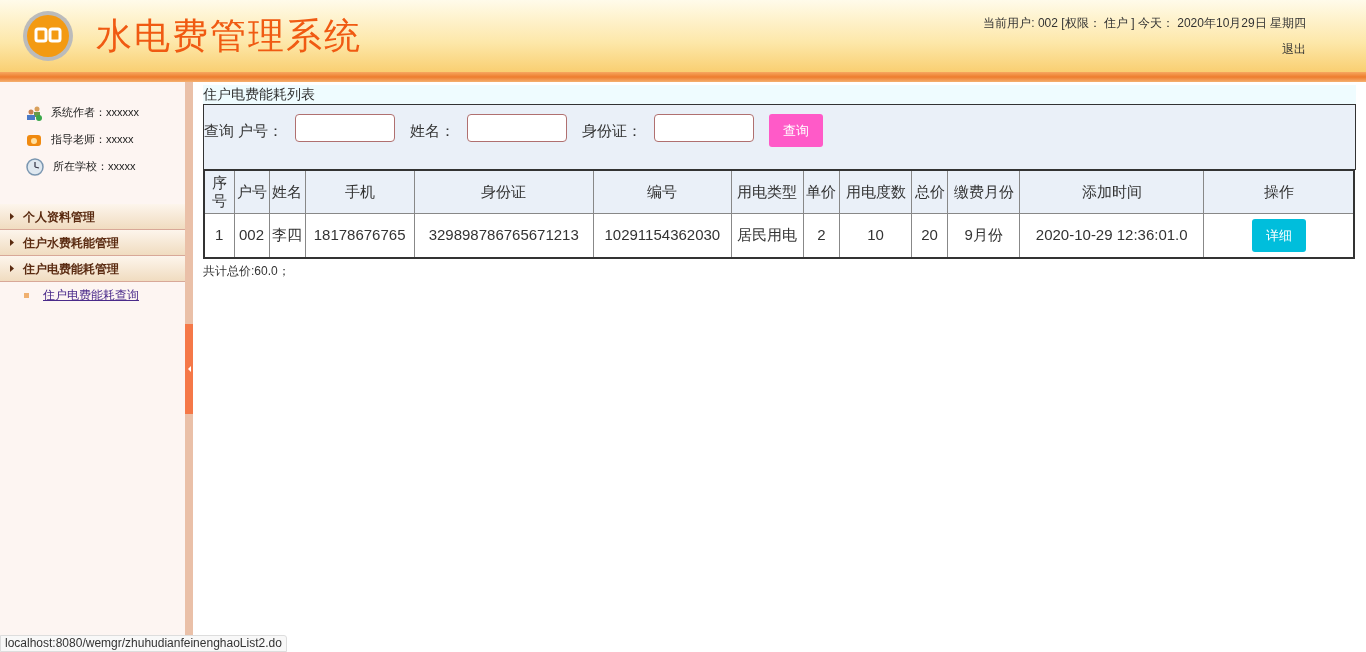 The image size is (1366, 652). Describe the element at coordinates (35, 166) in the screenshot. I see `clock-icon` at that location.